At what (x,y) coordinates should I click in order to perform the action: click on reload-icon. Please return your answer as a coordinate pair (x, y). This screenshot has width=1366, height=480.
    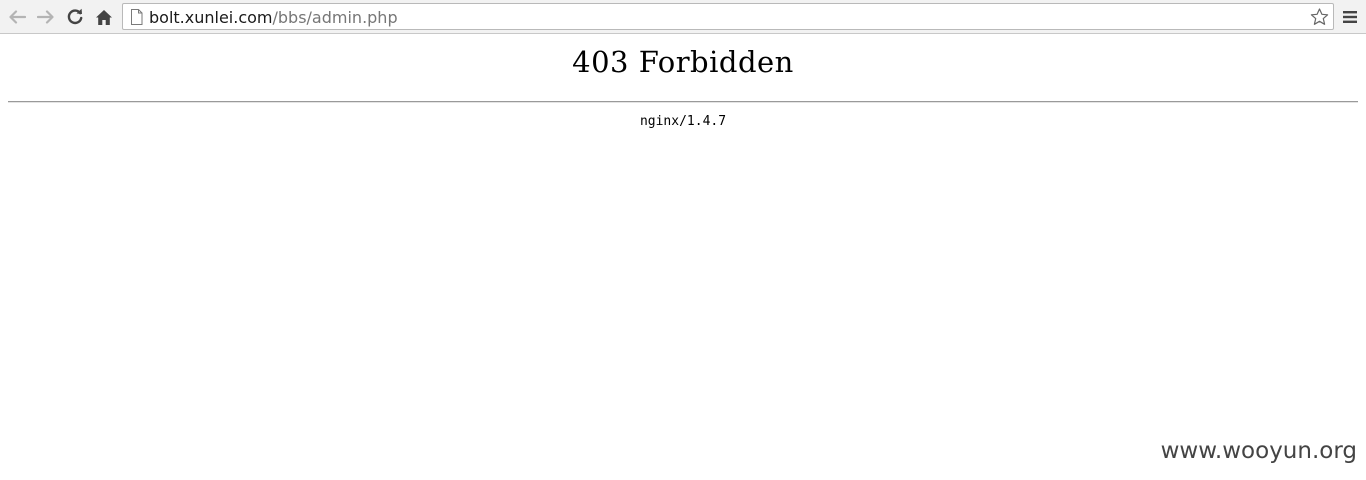
    Looking at the image, I should click on (75, 16).